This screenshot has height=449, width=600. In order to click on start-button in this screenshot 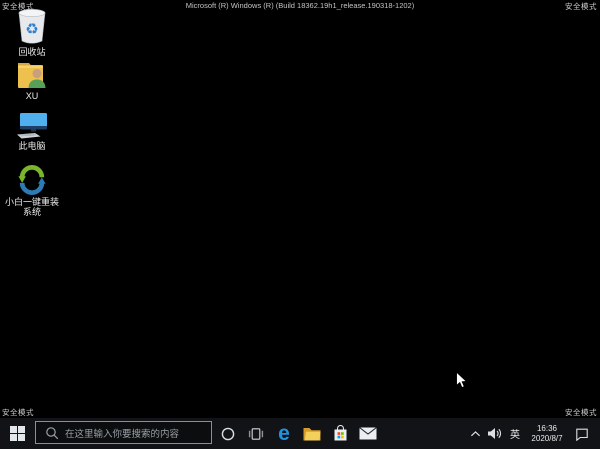, I will do `click(17, 433)`.